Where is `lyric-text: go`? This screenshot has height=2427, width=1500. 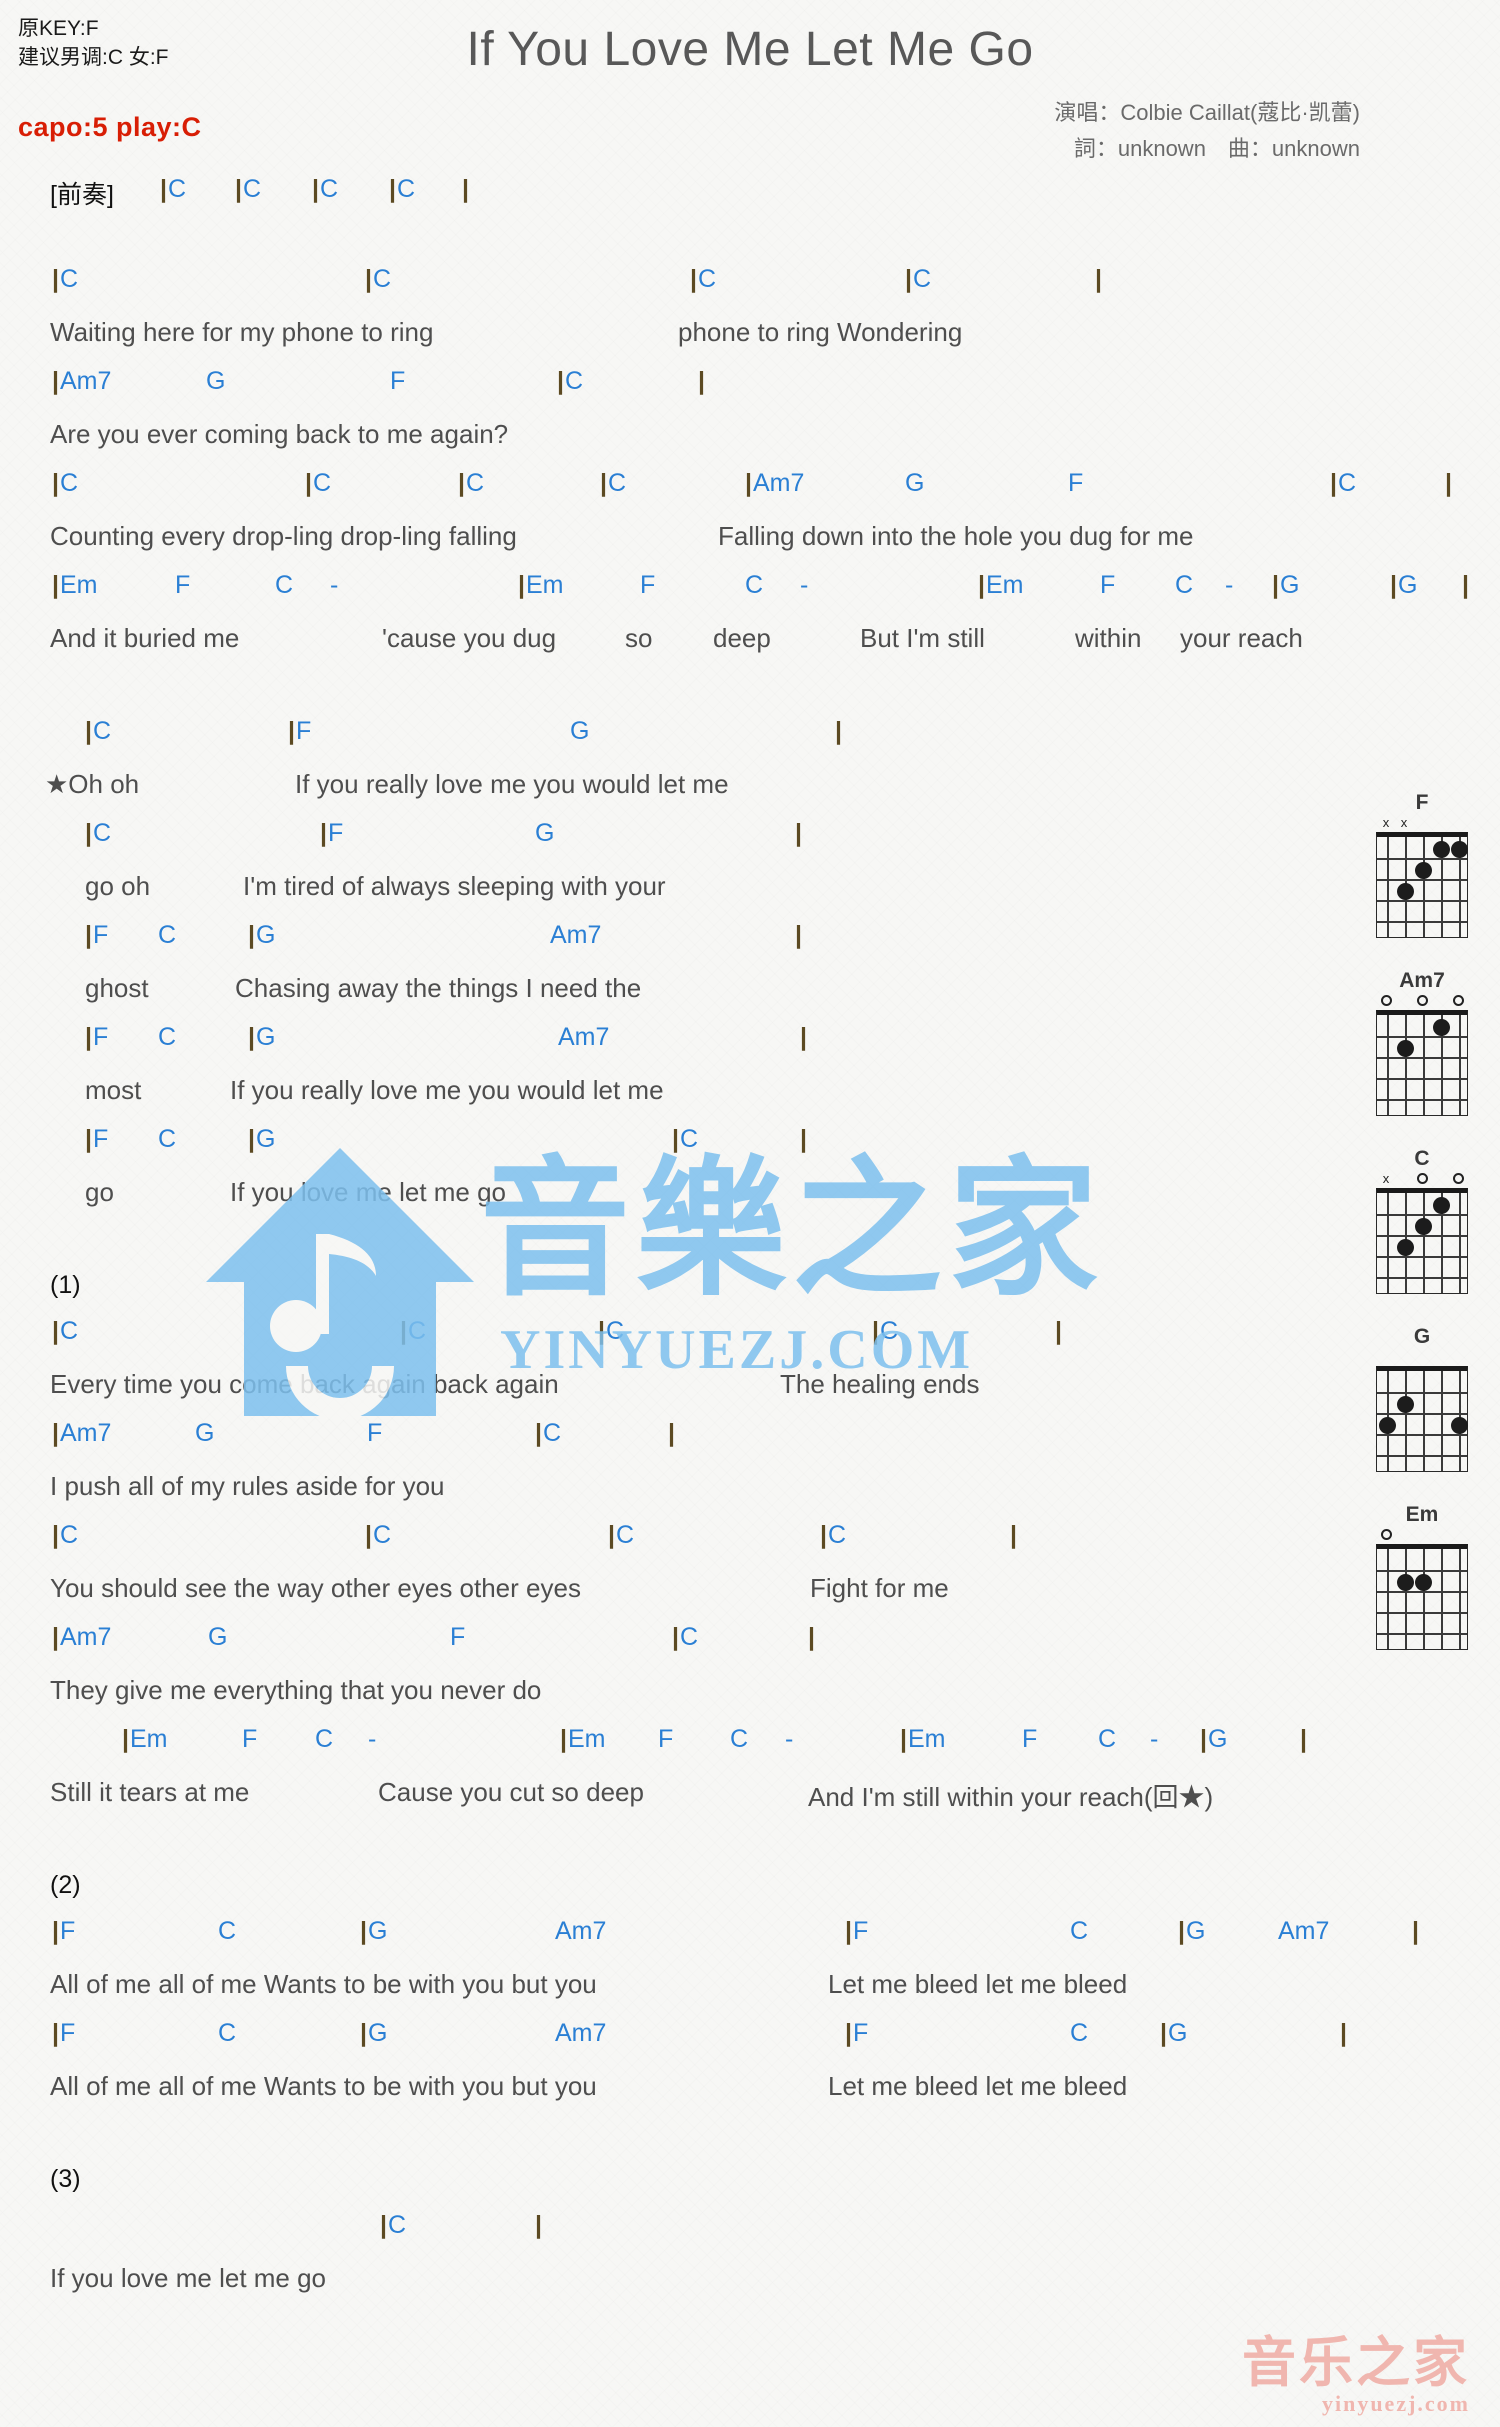
lyric-text: go is located at coordinates (99, 1192).